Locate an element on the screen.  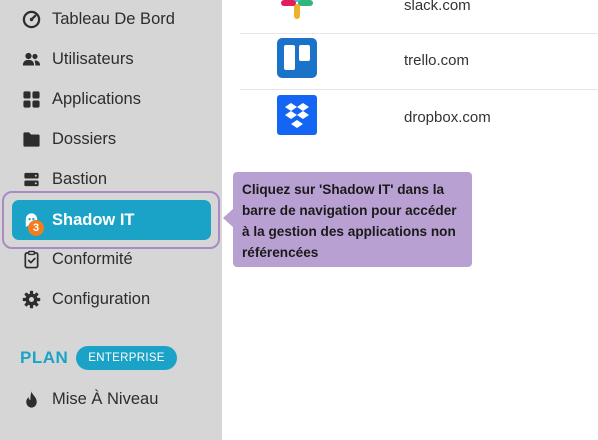
server-icon is located at coordinates (31, 179).